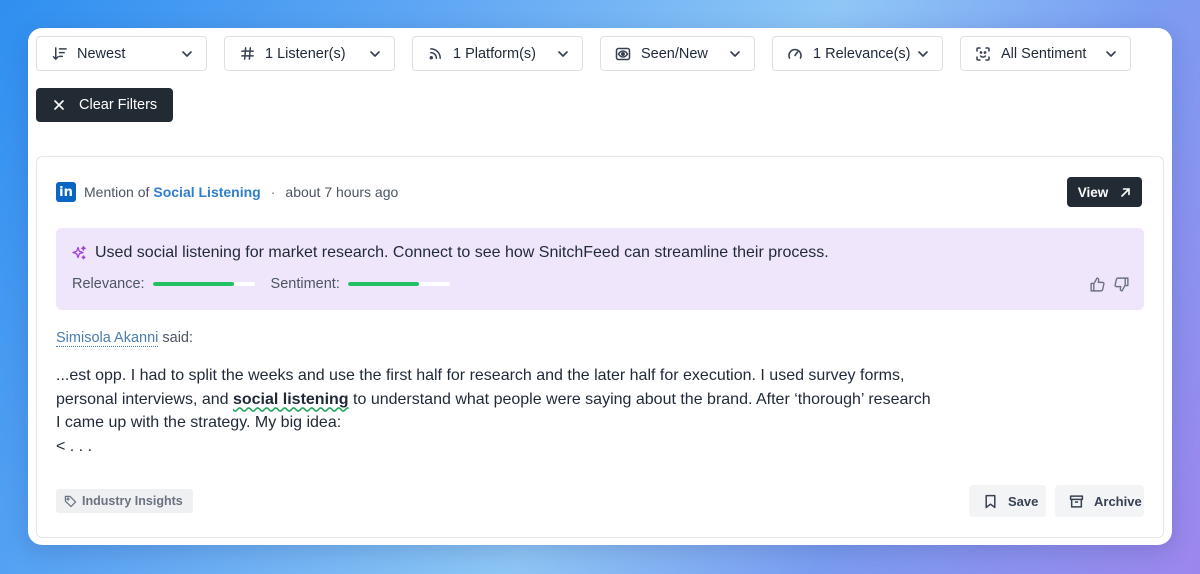 This screenshot has height=574, width=1200. I want to click on mention-prefix: Mention of, so click(117, 192).